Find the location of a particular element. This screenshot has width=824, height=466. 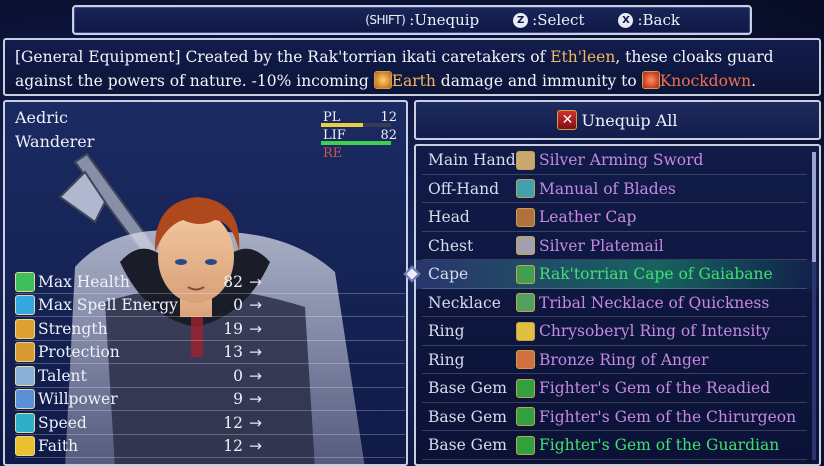

equipment-row: Main Hand Silver Arming Sword is located at coordinates (617, 160).